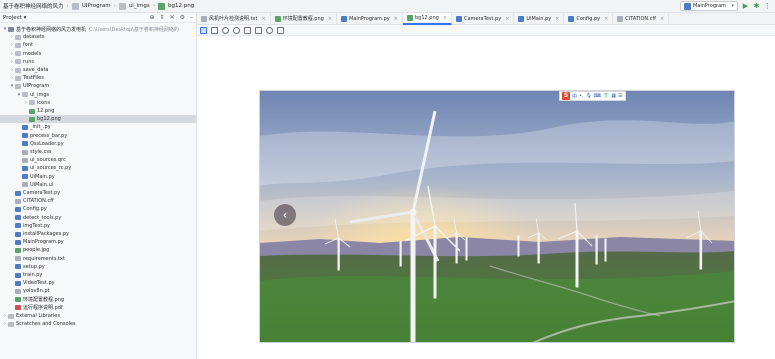 The image size is (775, 359). I want to click on project-view-dropdown: Project ▾, so click(14, 18).